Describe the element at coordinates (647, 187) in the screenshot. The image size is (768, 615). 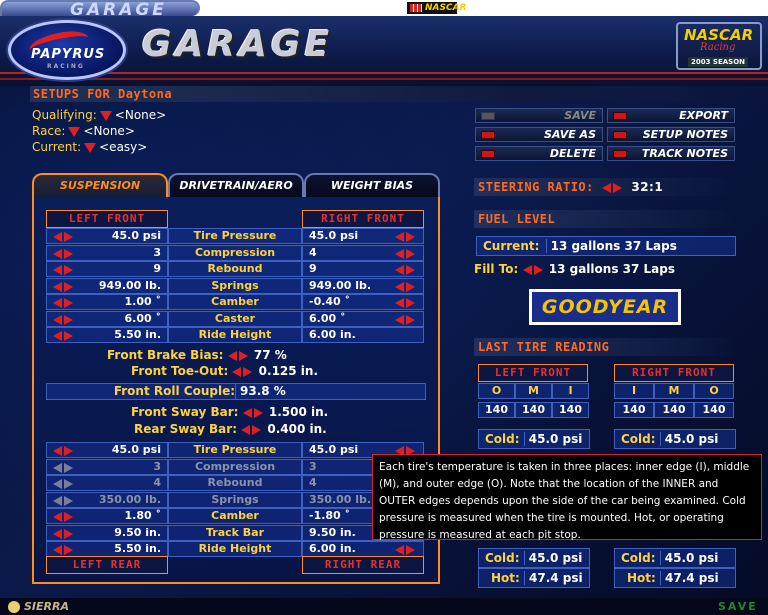
I see `steering-ratio-value: 32:1` at that location.